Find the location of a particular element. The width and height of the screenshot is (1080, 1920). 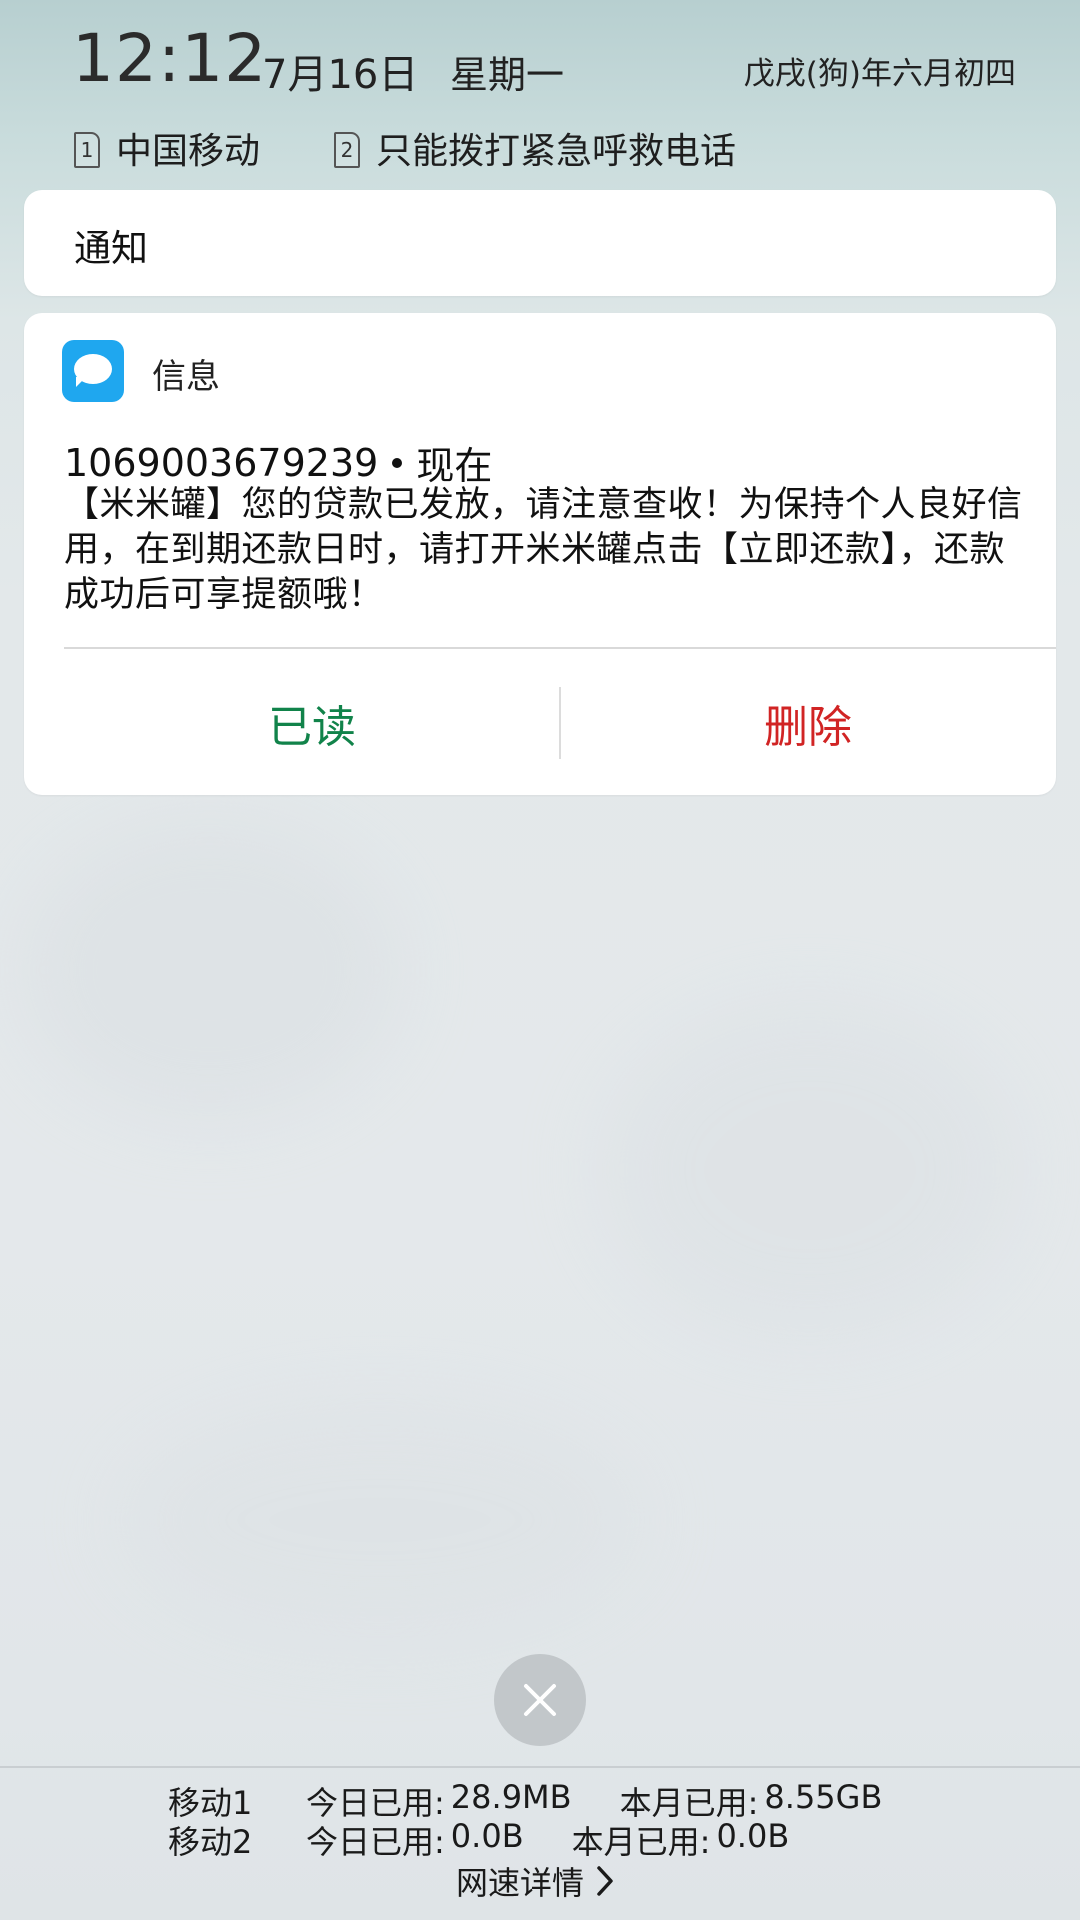

sim2-month-label: 本月已用: is located at coordinates (641, 1842).